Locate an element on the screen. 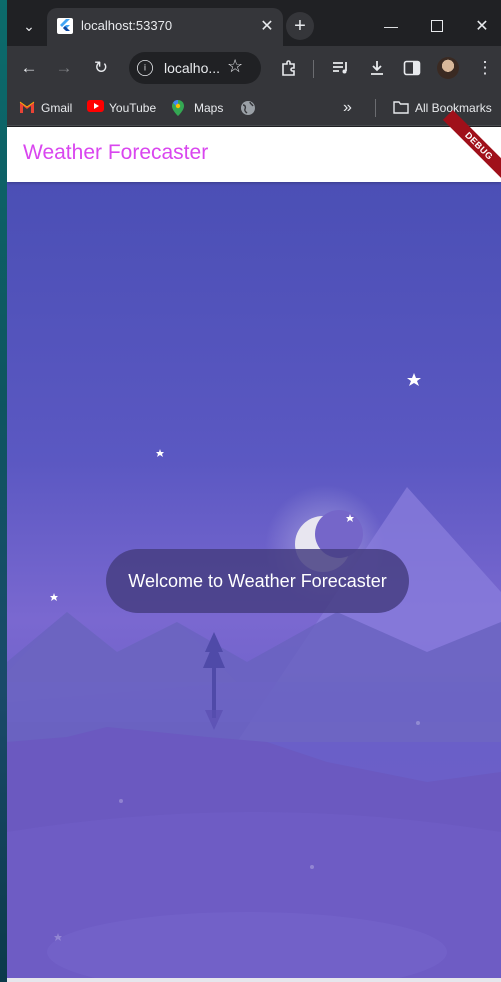  bookmark-star-icon: ☆ is located at coordinates (235, 66).